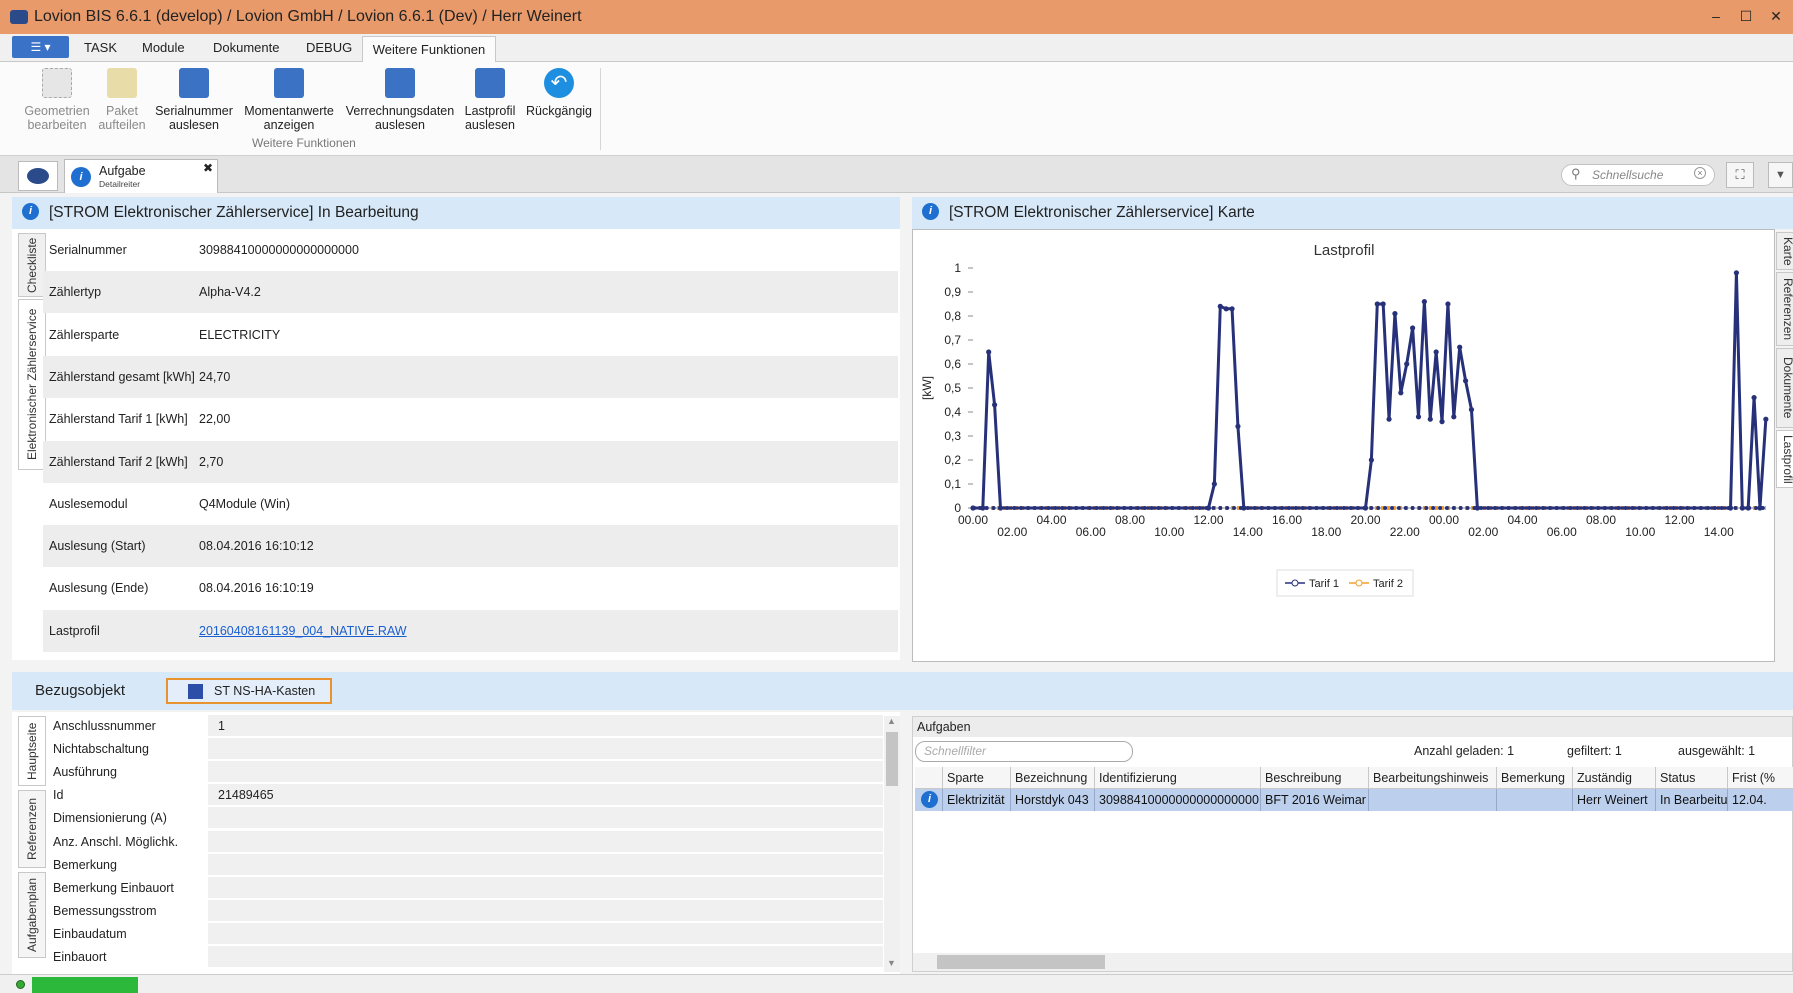  I want to click on schnellfilter-input: Schnellfilter, so click(1024, 751).